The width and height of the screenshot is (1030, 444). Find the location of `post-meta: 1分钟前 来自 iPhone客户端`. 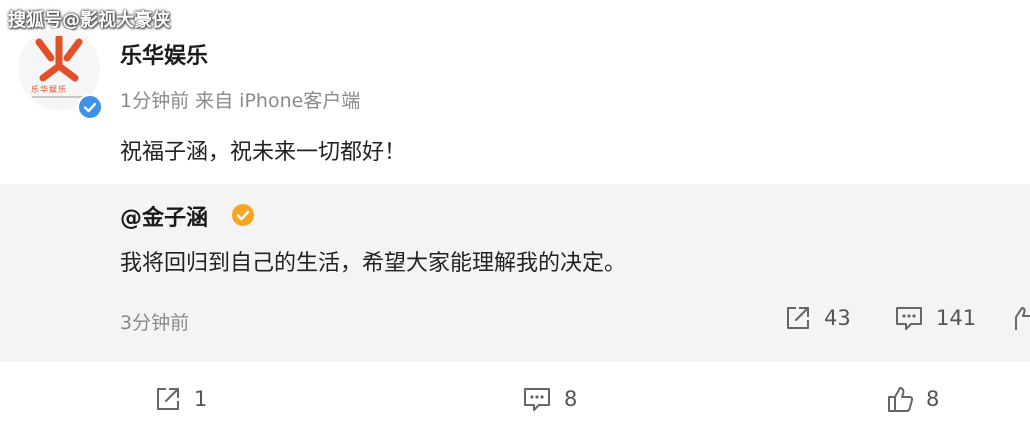

post-meta: 1分钟前 来自 iPhone客户端 is located at coordinates (240, 101).